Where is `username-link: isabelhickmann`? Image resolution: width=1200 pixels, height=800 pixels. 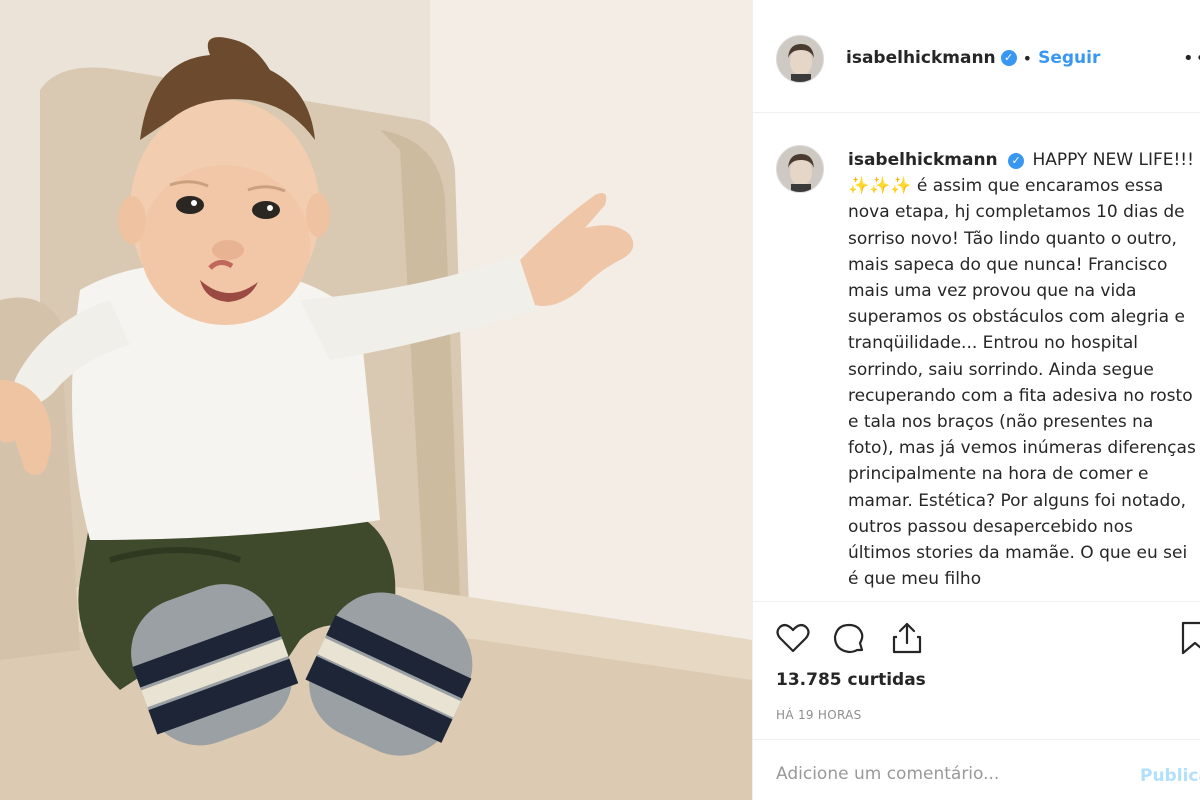
username-link: isabelhickmann is located at coordinates (921, 58).